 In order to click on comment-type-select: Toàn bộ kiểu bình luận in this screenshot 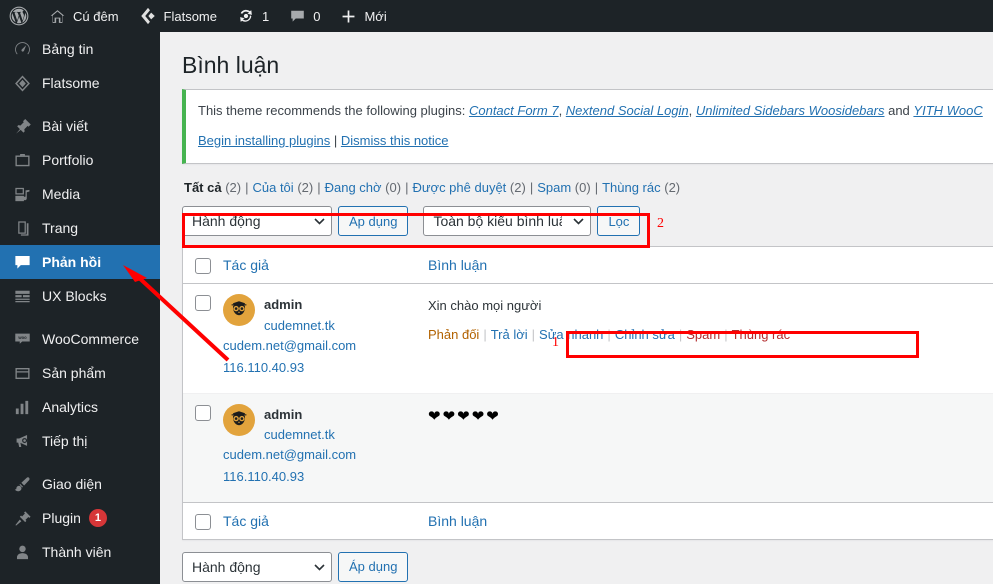, I will do `click(507, 221)`.